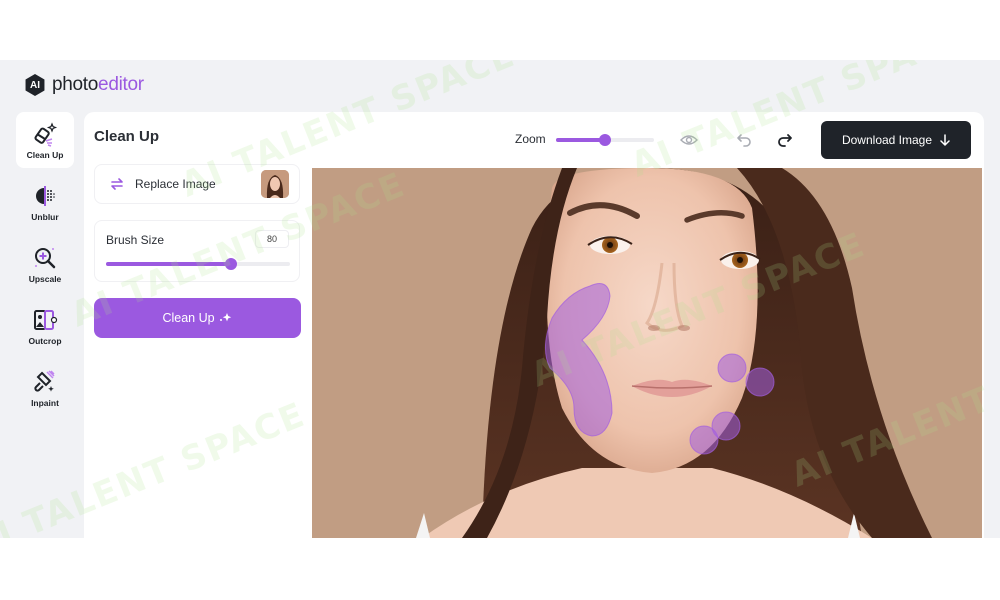 The height and width of the screenshot is (600, 1000). I want to click on panel-title: Clean Up, so click(127, 136).